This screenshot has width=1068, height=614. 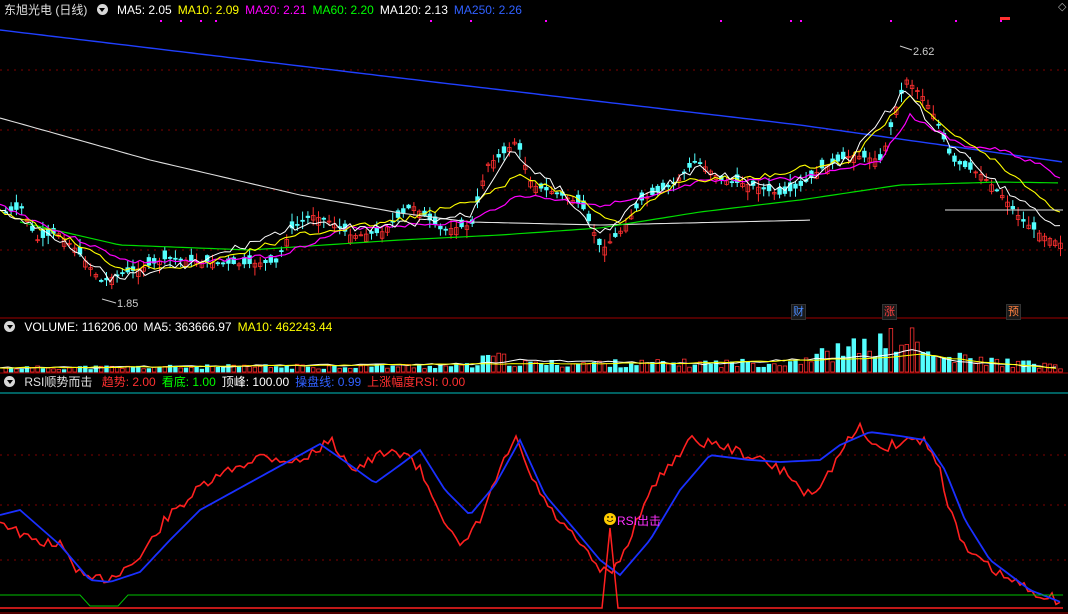 I want to click on diamond-icon: ◇, so click(x=1062, y=7).